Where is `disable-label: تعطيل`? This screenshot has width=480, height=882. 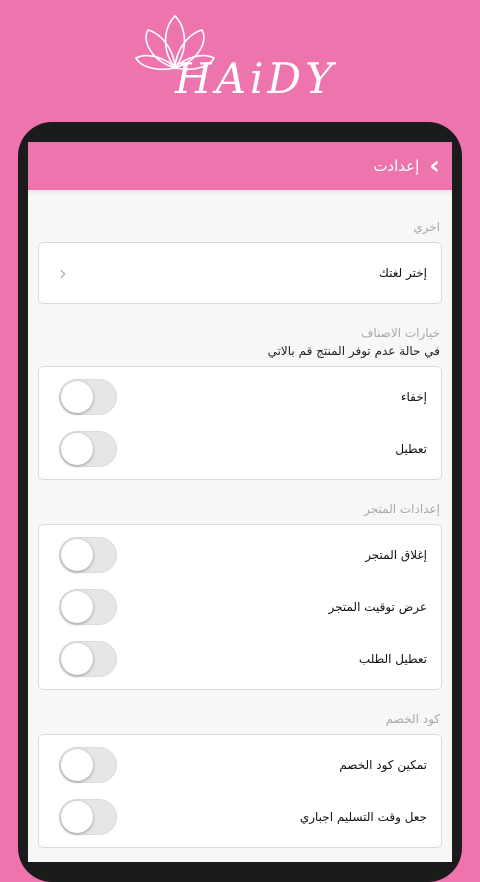 disable-label: تعطيل is located at coordinates (411, 449).